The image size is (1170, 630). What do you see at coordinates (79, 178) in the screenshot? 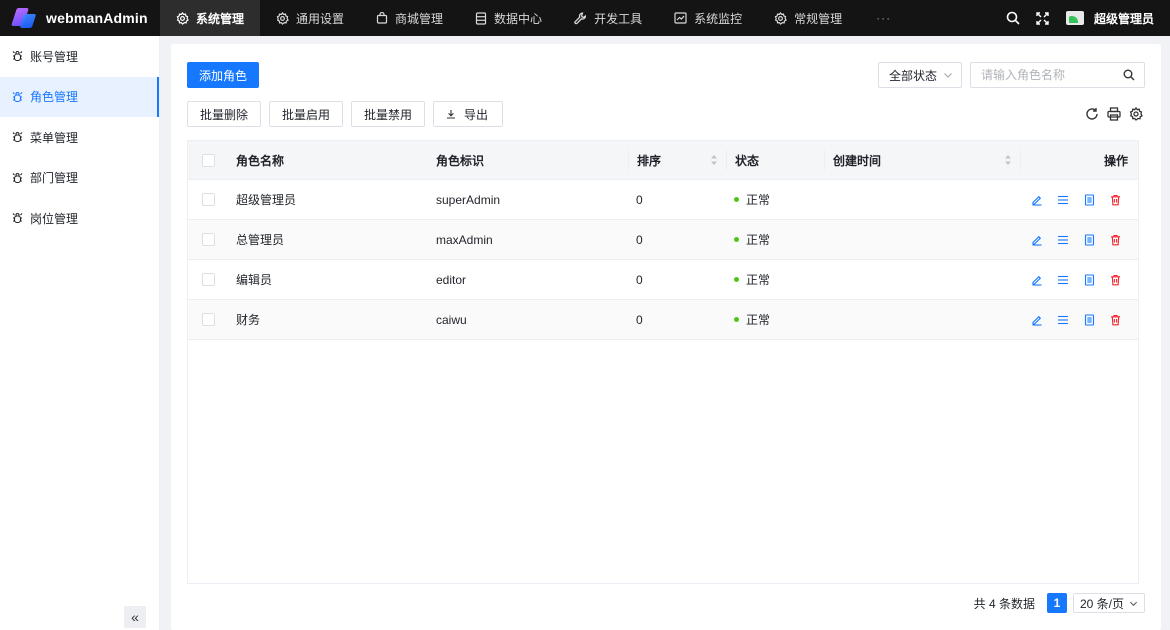
I see `sidebar-item: 部门管理` at bounding box center [79, 178].